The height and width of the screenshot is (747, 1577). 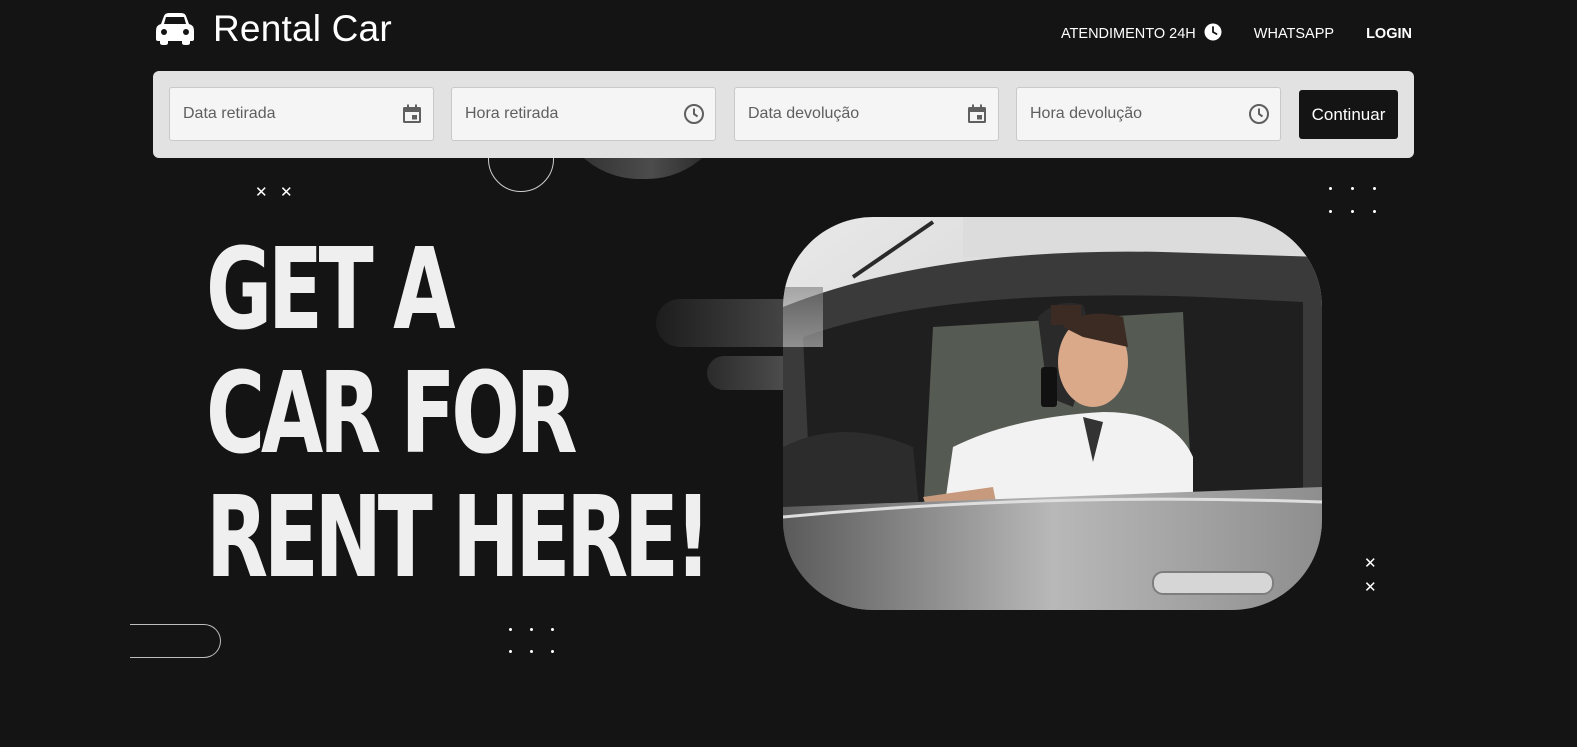 What do you see at coordinates (229, 113) in the screenshot?
I see `pickup-date-placeholder: Data retirada` at bounding box center [229, 113].